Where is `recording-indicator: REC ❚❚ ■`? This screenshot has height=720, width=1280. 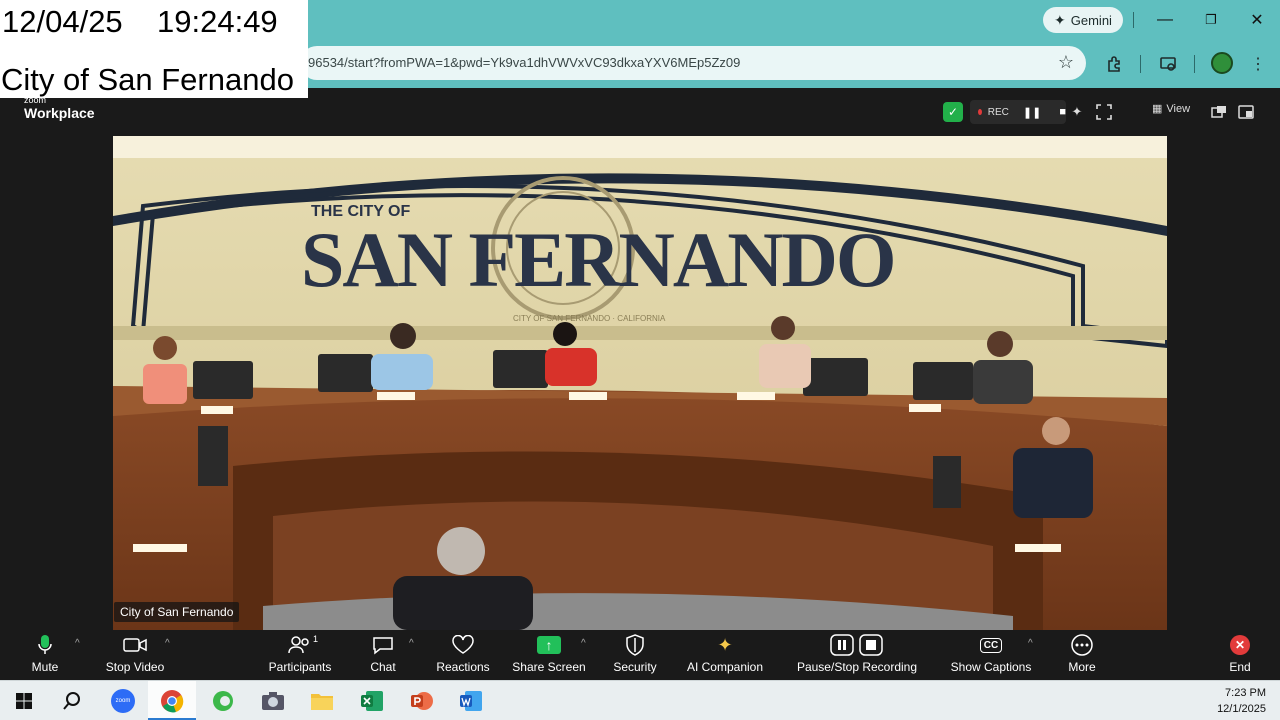
recording-indicator: REC ❚❚ ■ is located at coordinates (1018, 112).